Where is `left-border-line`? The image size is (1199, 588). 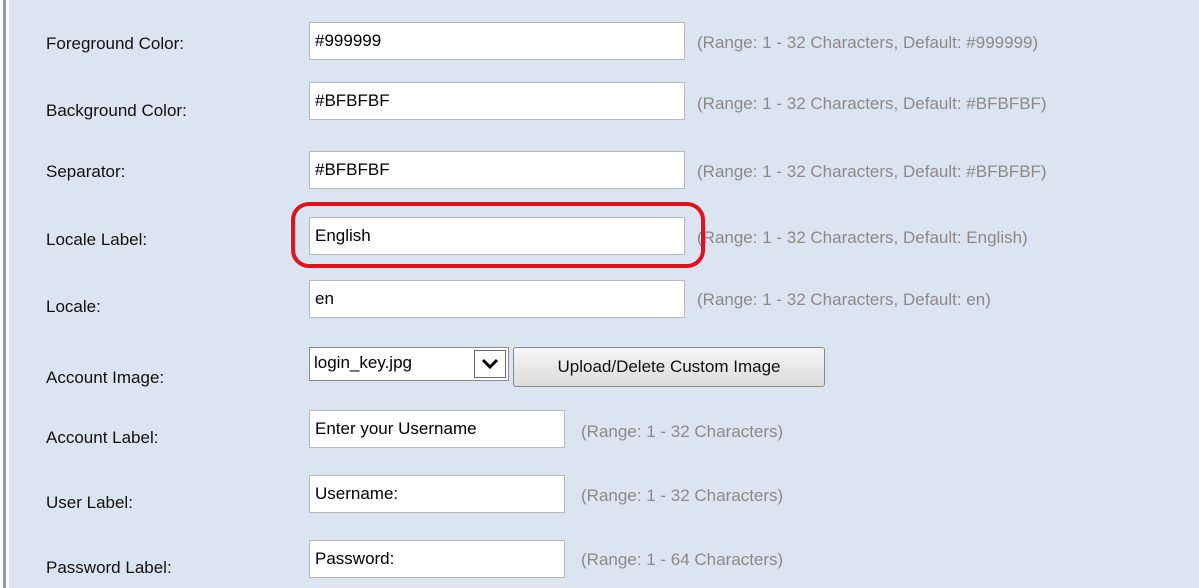
left-border-line is located at coordinates (4, 294).